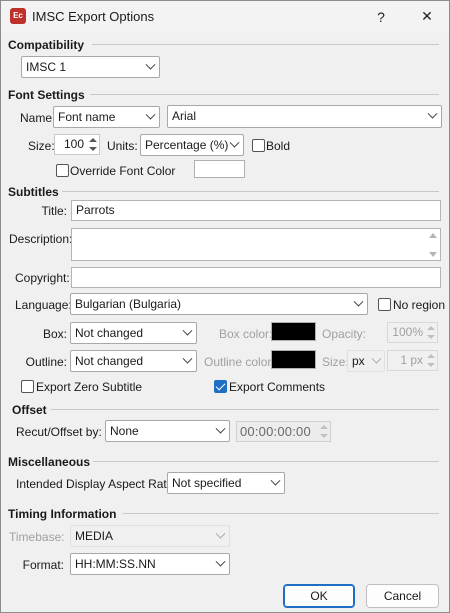  I want to click on aspect-ratio-label: Intended Display Aspect Ratio:, so click(98, 484).